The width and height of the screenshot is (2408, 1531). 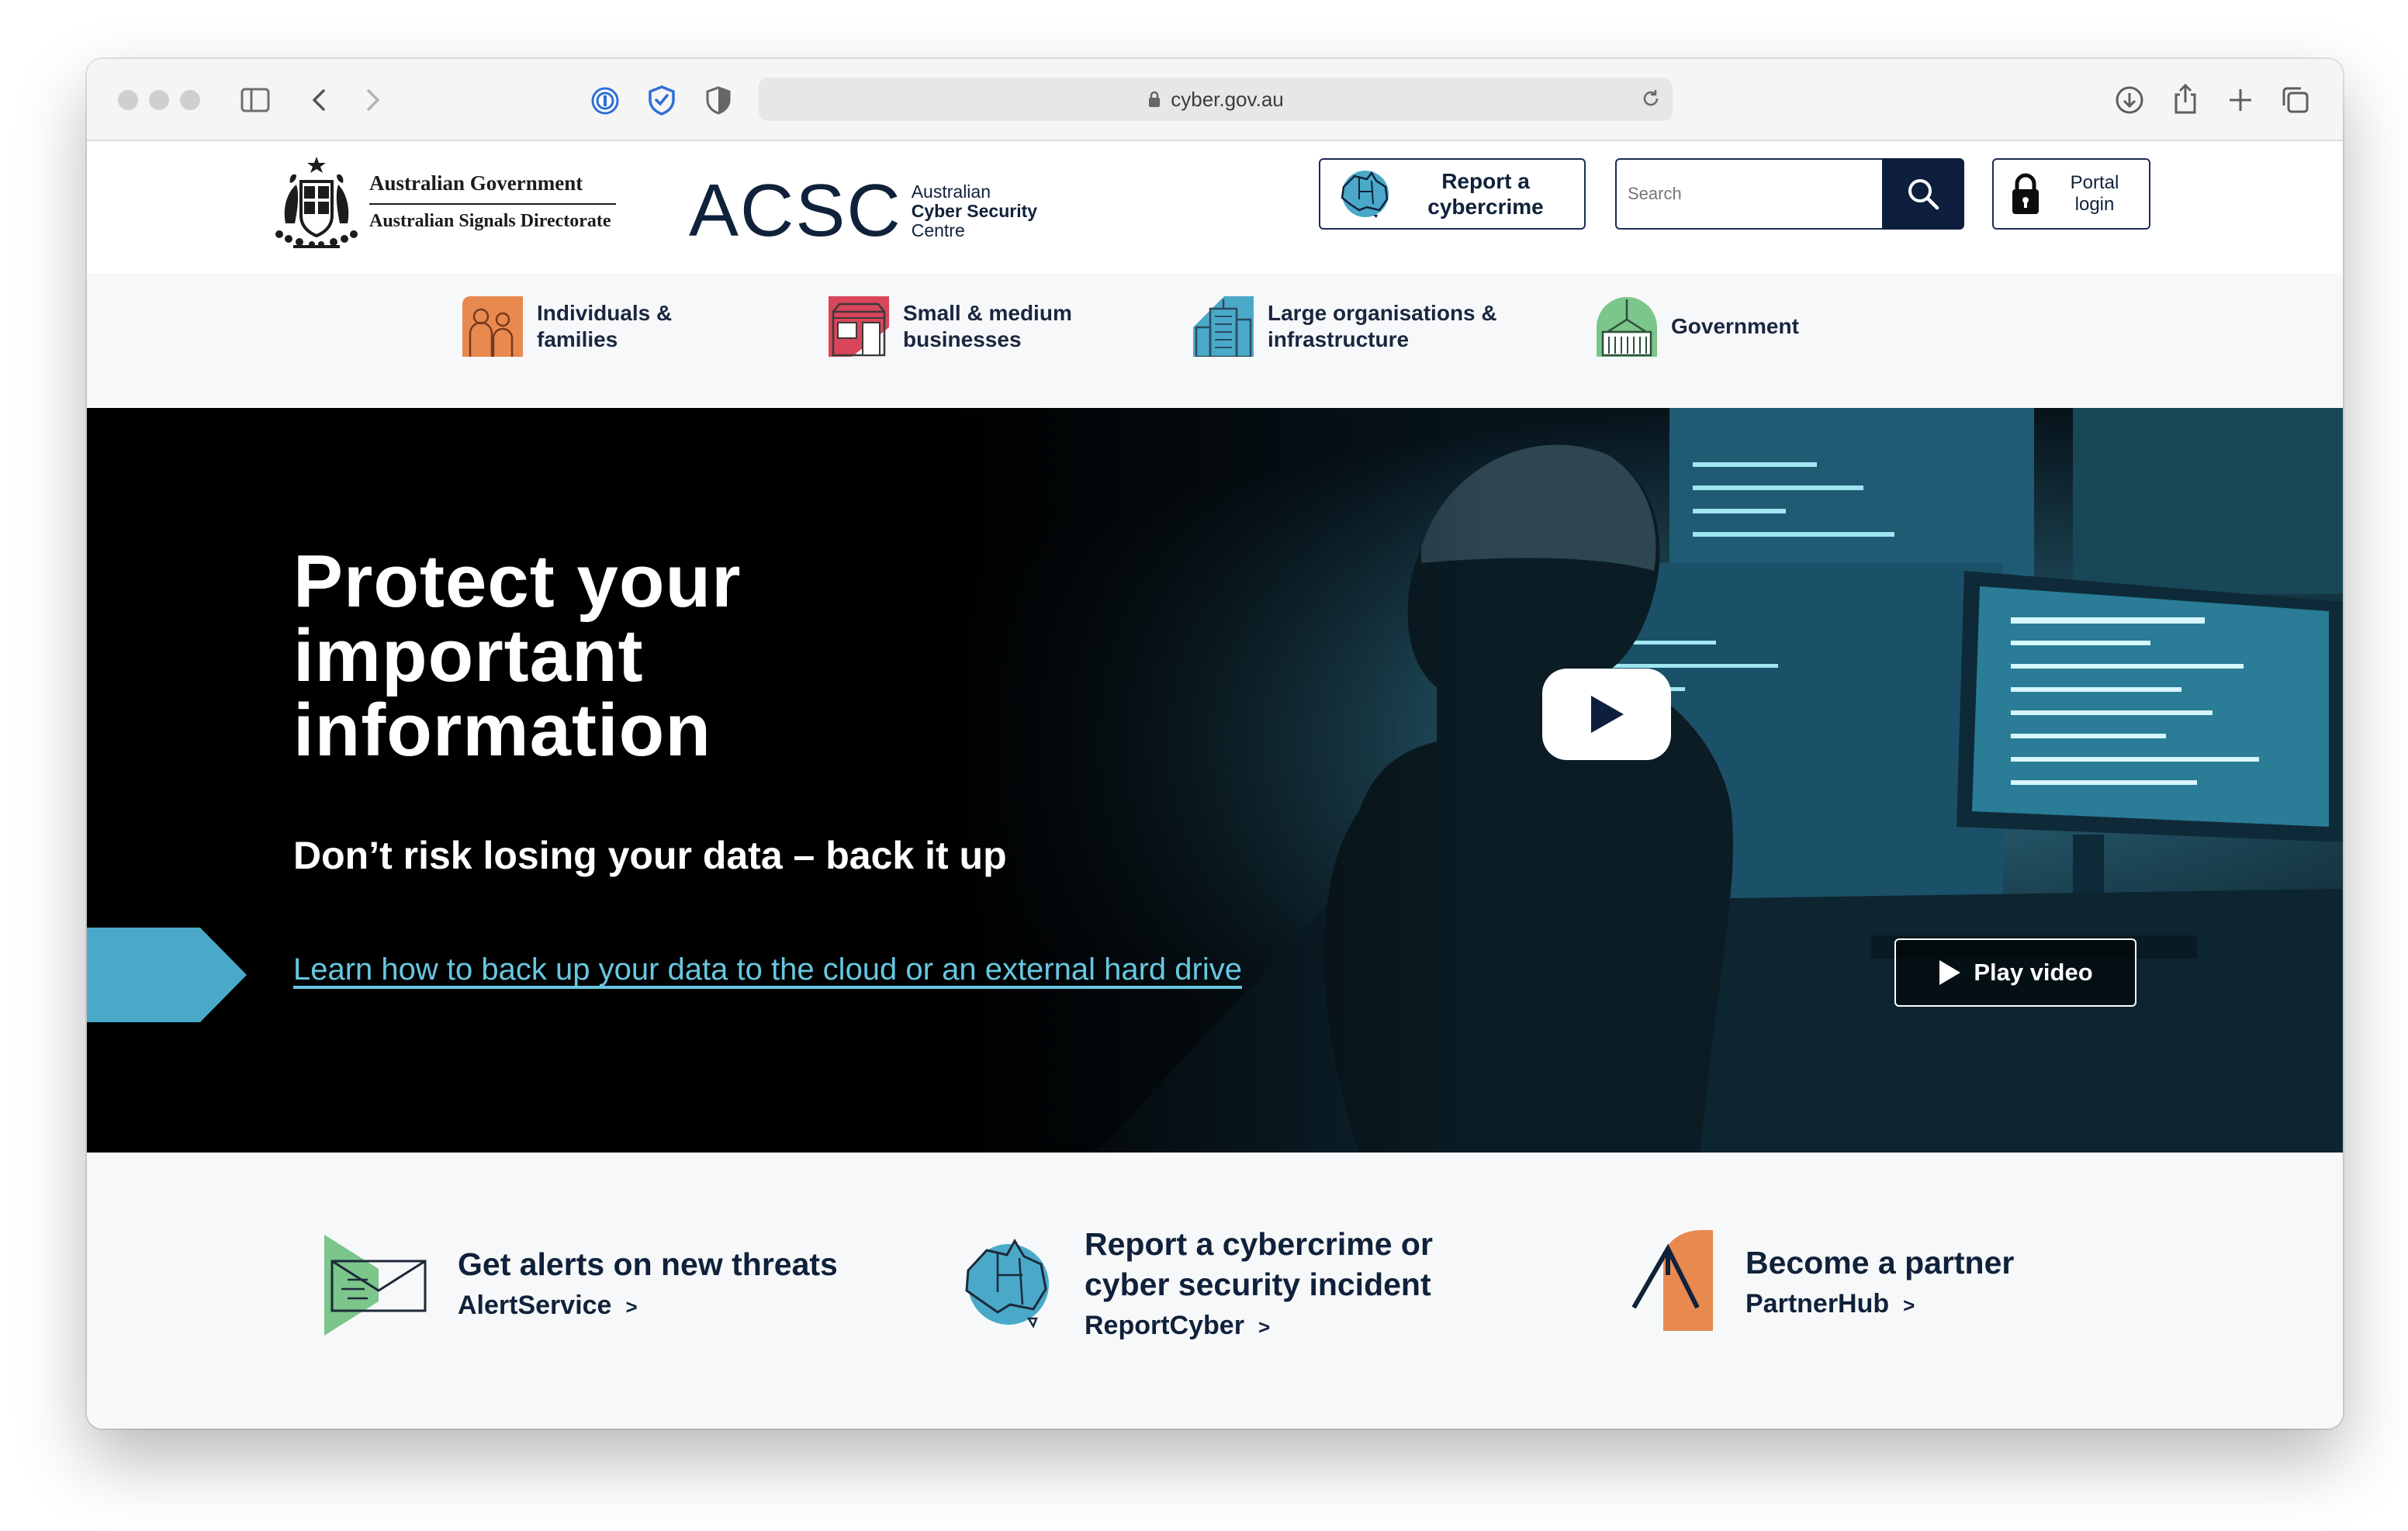 I want to click on download-icon, so click(x=2130, y=100).